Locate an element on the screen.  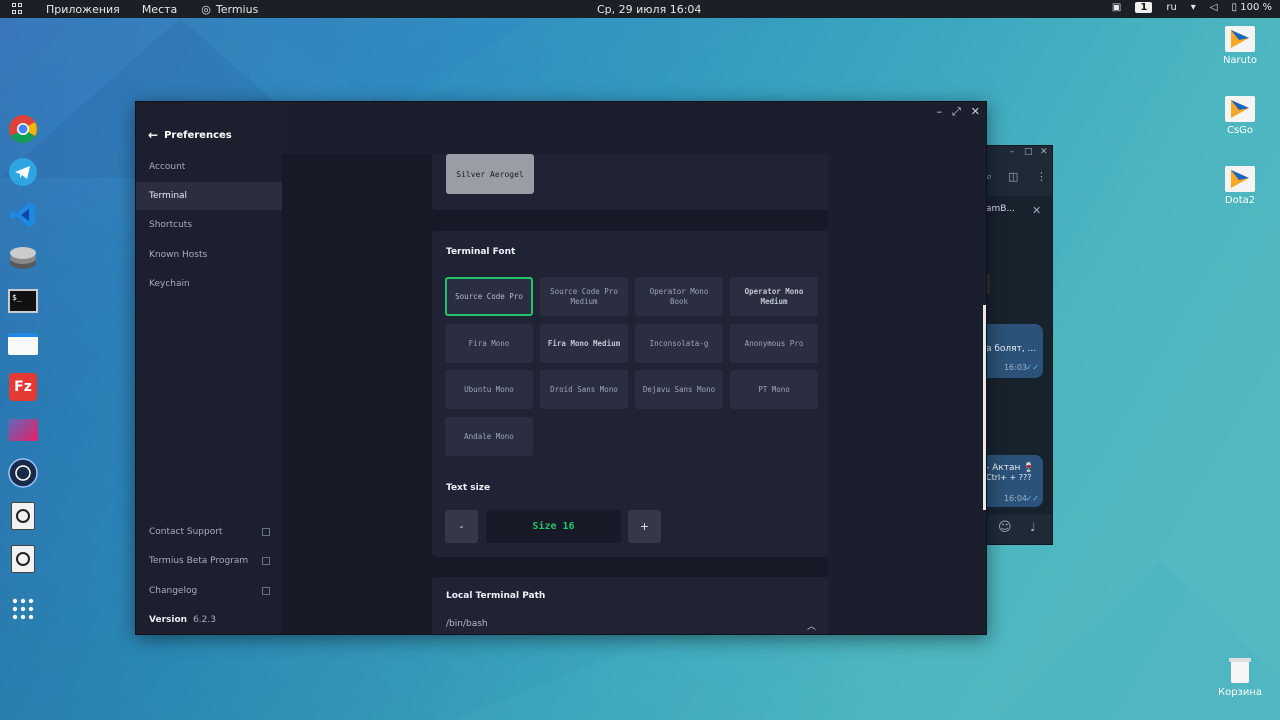
changelog-link: Changelog is located at coordinates (209, 591).